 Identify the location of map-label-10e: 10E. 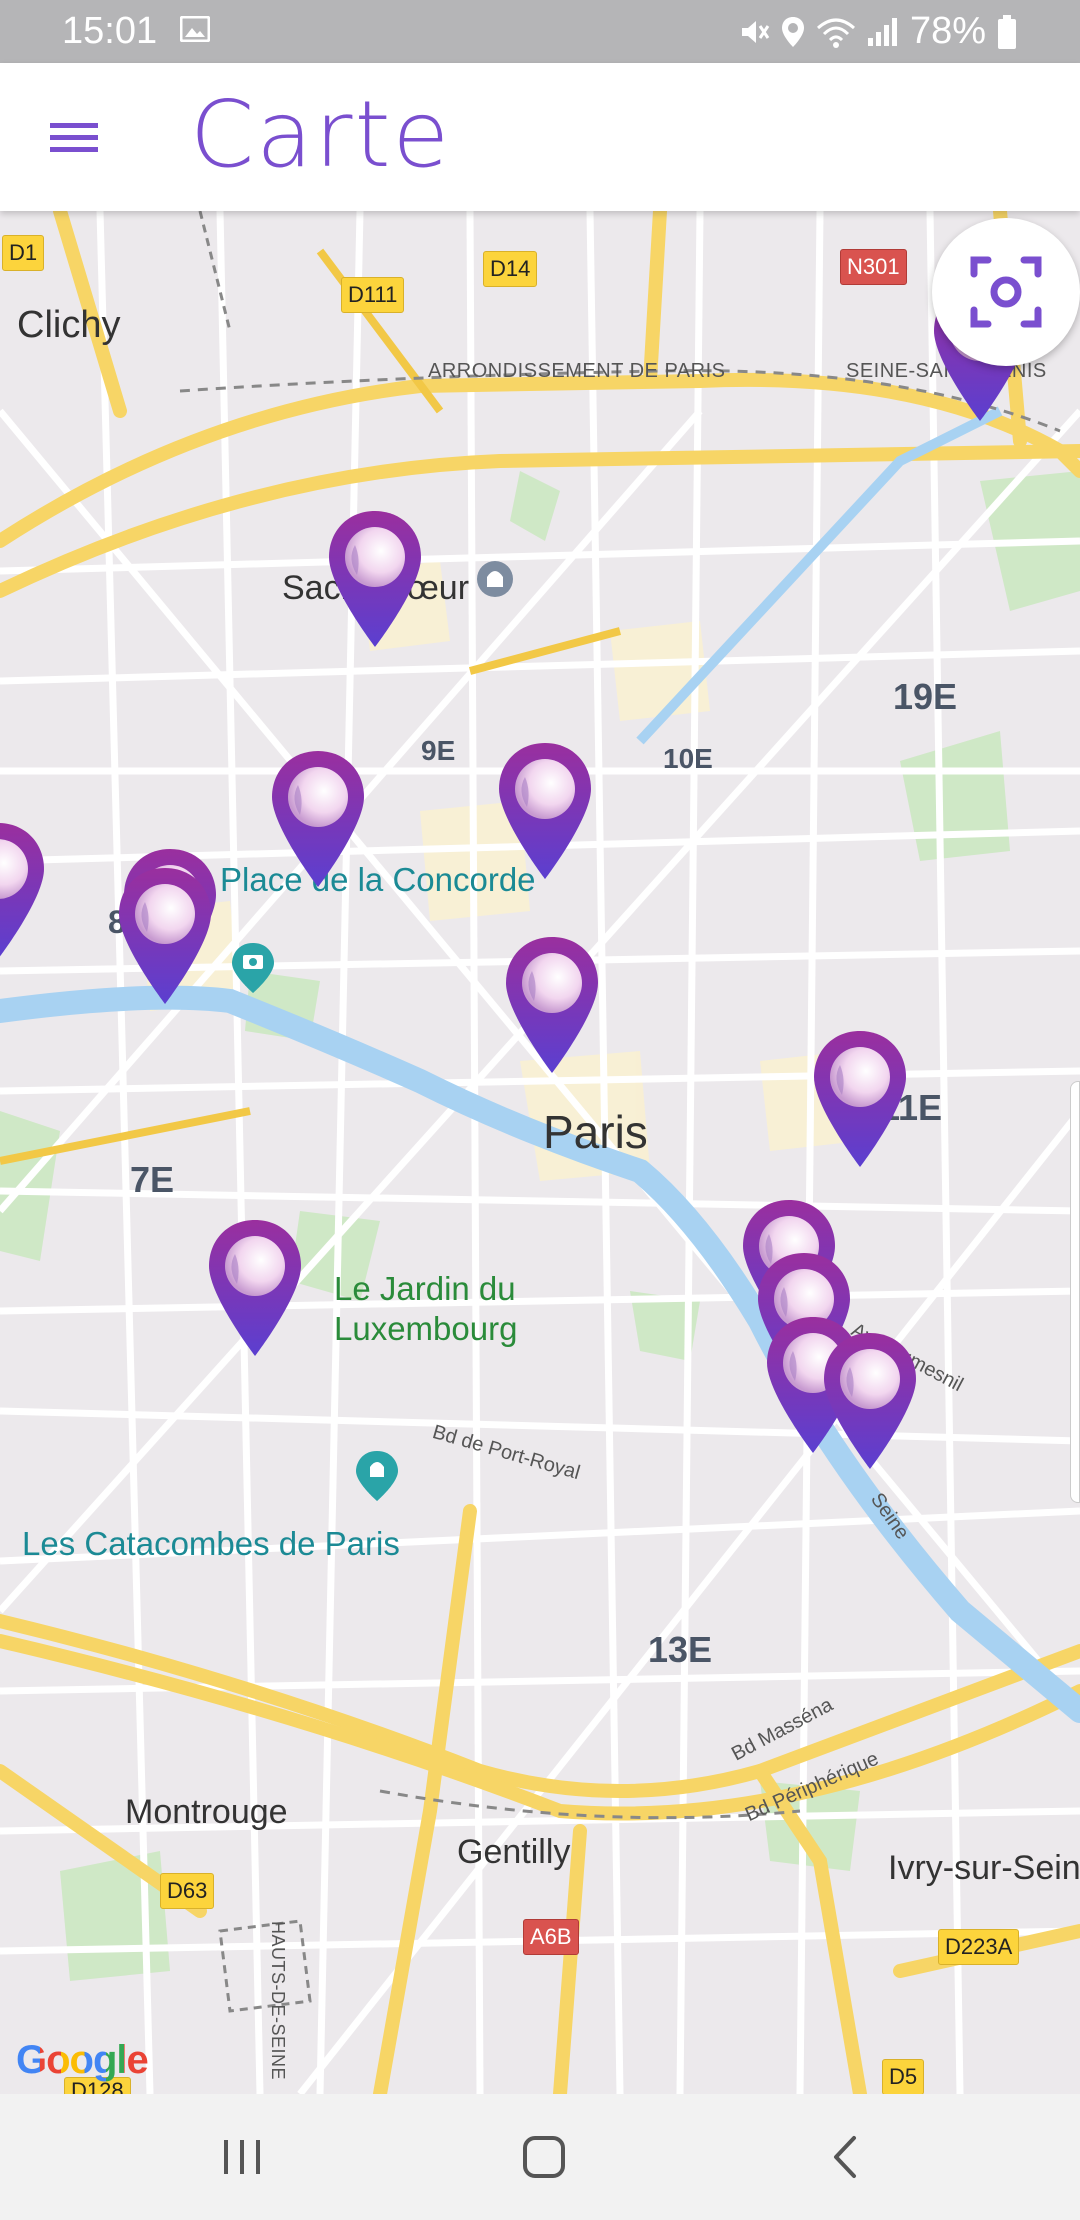
(688, 758).